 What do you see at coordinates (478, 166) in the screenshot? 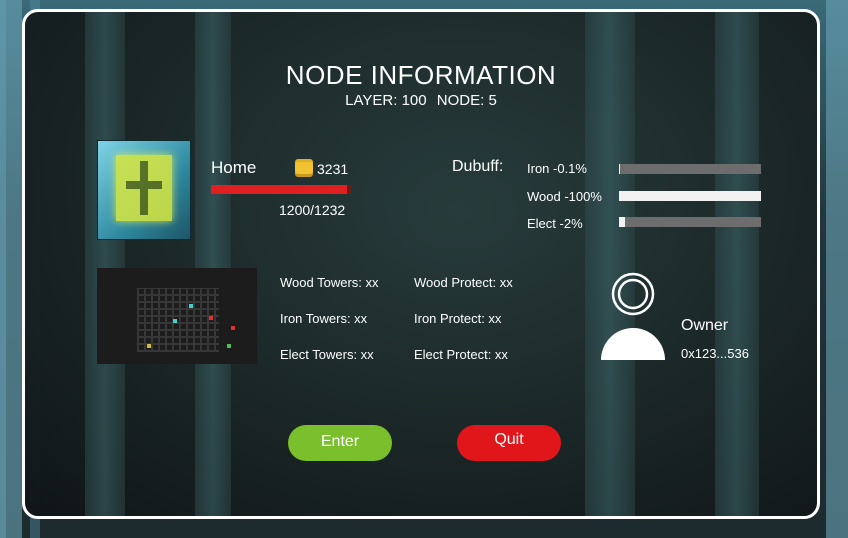
I see `debuff-label: Dubuff:` at bounding box center [478, 166].